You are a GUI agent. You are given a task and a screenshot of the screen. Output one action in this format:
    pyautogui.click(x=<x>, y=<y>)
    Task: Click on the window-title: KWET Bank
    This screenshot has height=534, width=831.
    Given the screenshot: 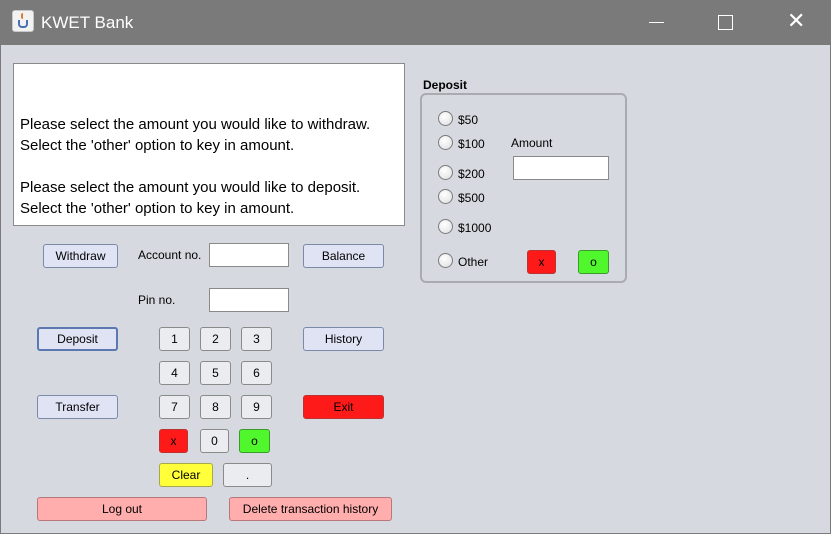 What is the action you would take?
    pyautogui.click(x=87, y=22)
    